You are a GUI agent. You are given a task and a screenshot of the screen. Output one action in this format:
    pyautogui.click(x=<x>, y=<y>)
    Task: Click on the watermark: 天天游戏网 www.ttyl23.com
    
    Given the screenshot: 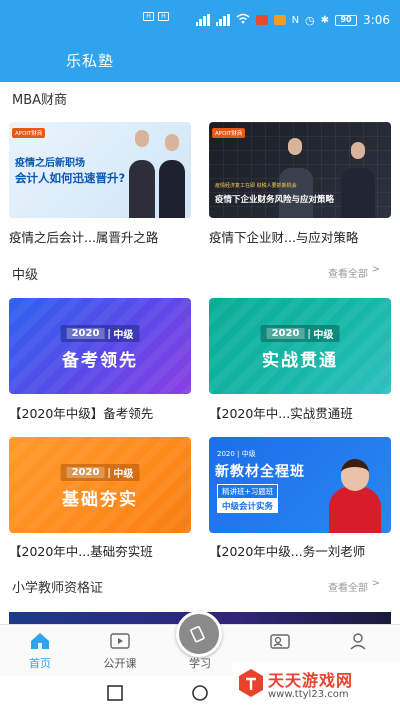 What is the action you would take?
    pyautogui.click(x=316, y=686)
    